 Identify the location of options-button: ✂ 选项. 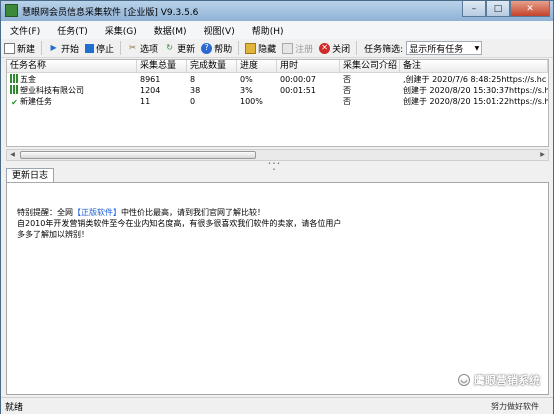
(142, 48).